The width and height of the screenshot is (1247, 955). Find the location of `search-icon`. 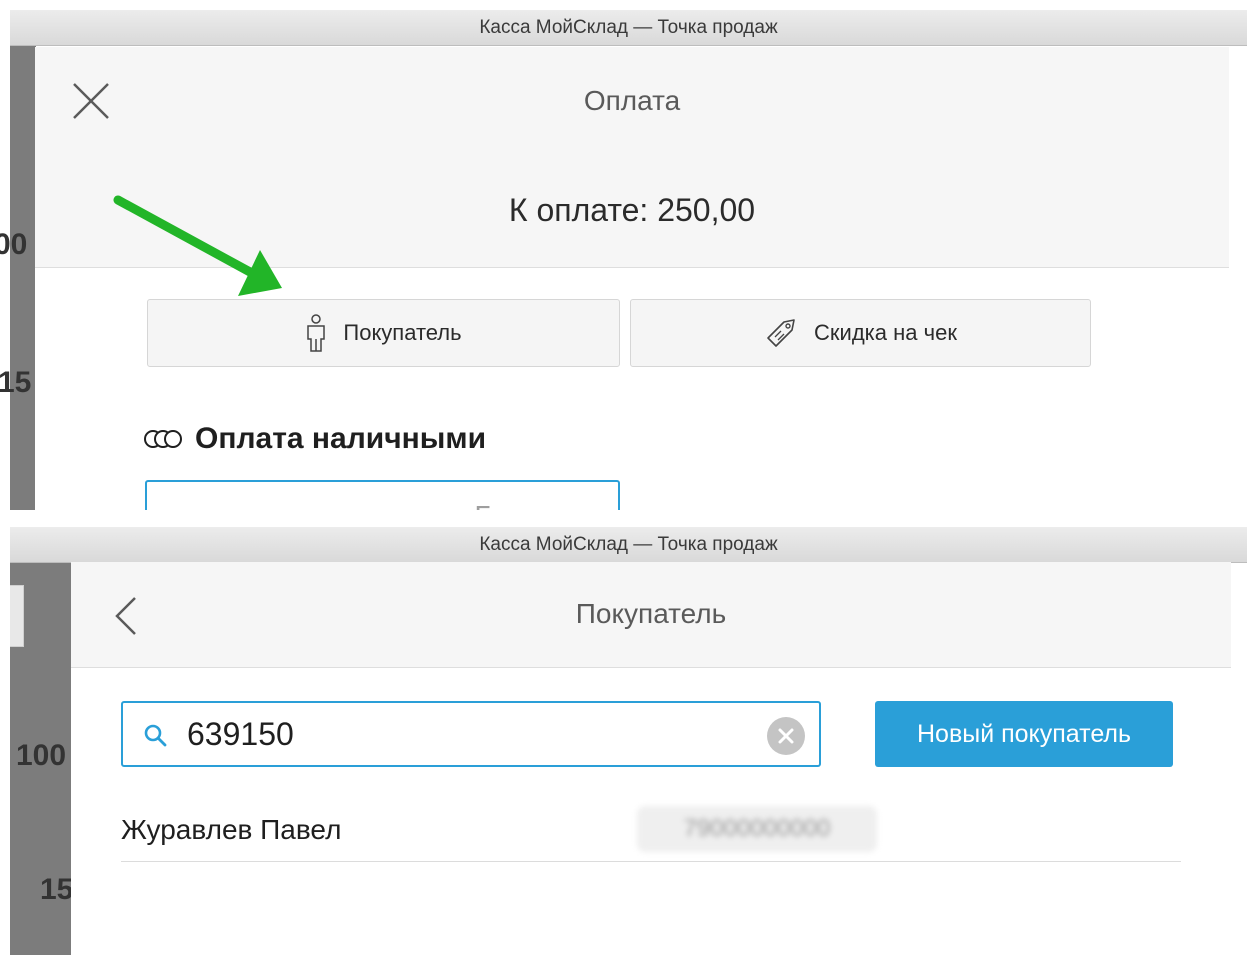

search-icon is located at coordinates (155, 735).